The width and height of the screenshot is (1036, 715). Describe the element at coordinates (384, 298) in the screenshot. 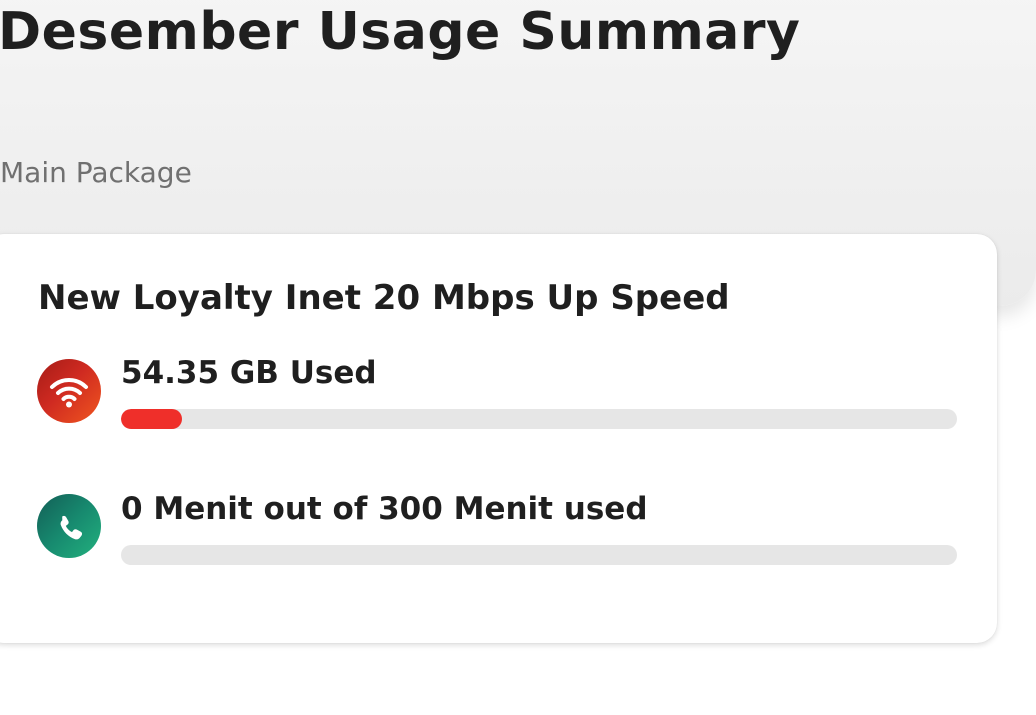

I see `package-name: New Loyalty Inet 20 Mbps Up Speed` at that location.